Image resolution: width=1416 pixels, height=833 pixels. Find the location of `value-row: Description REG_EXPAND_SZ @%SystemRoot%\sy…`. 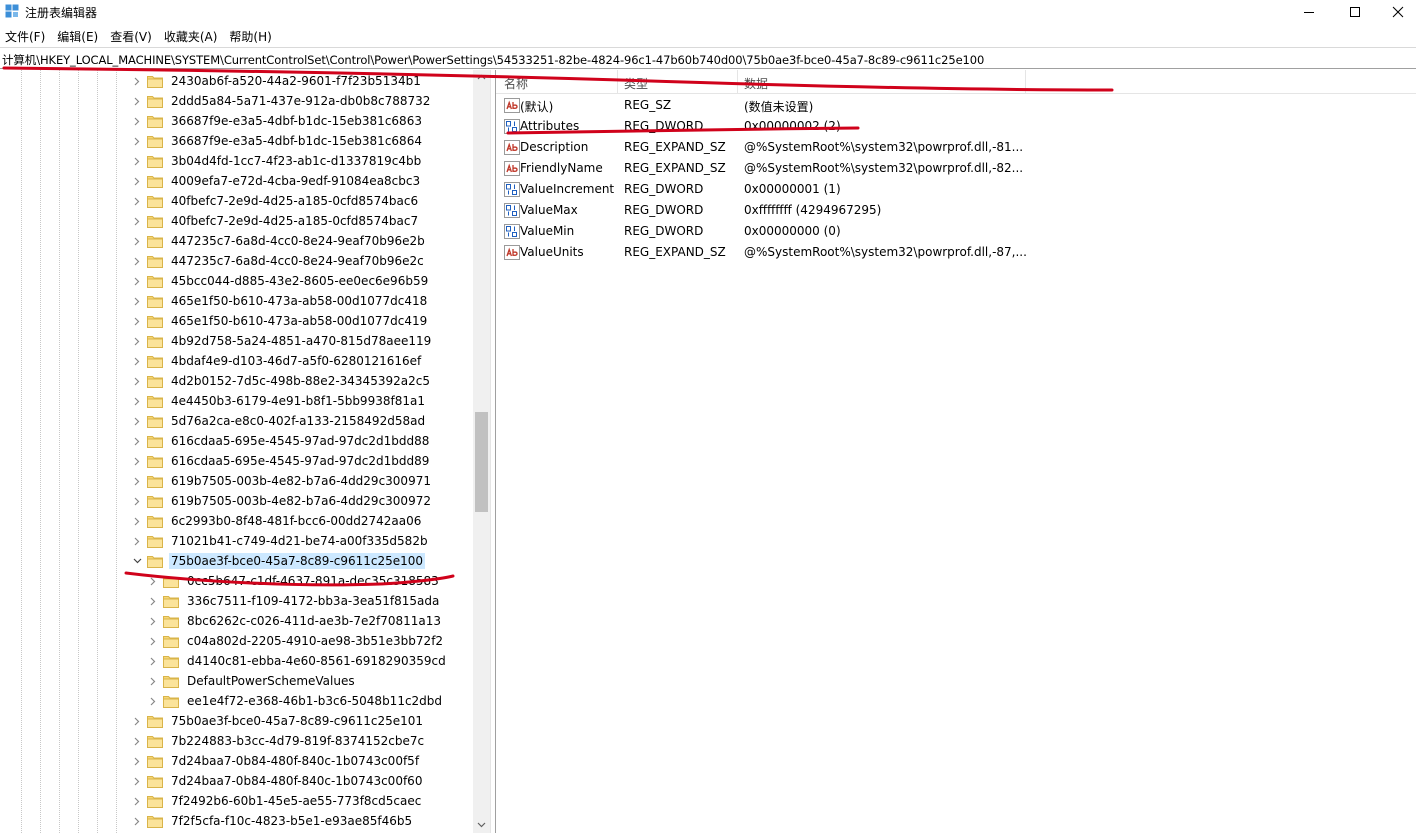

value-row: Description REG_EXPAND_SZ @%SystemRoot%\sy… is located at coordinates (956, 147).